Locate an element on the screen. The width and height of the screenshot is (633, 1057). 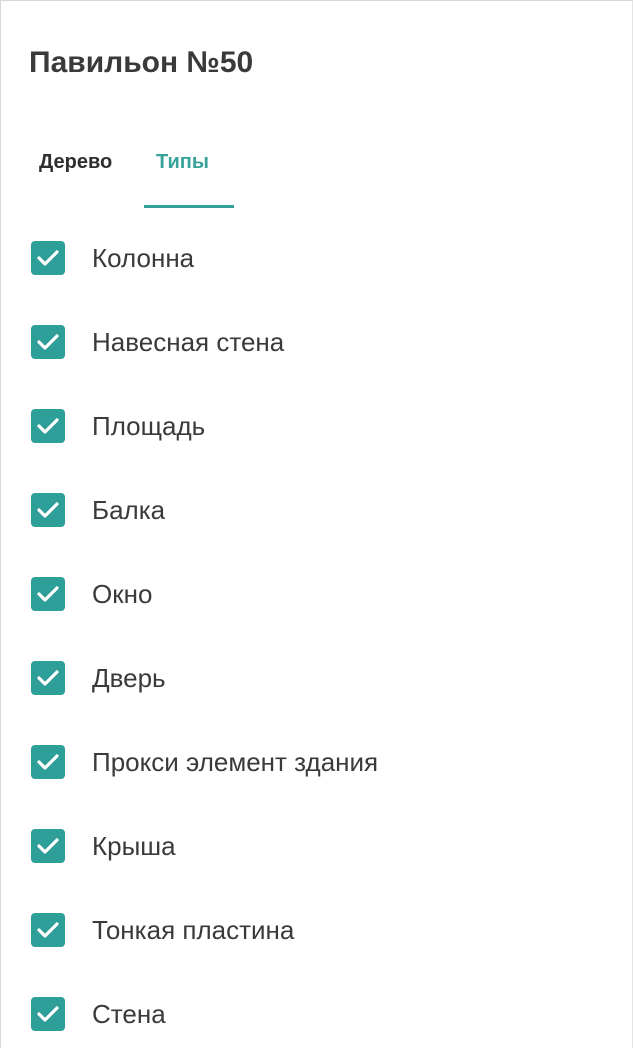
type-item-building-element-proxy: Прокси элемент здания is located at coordinates (311, 763).